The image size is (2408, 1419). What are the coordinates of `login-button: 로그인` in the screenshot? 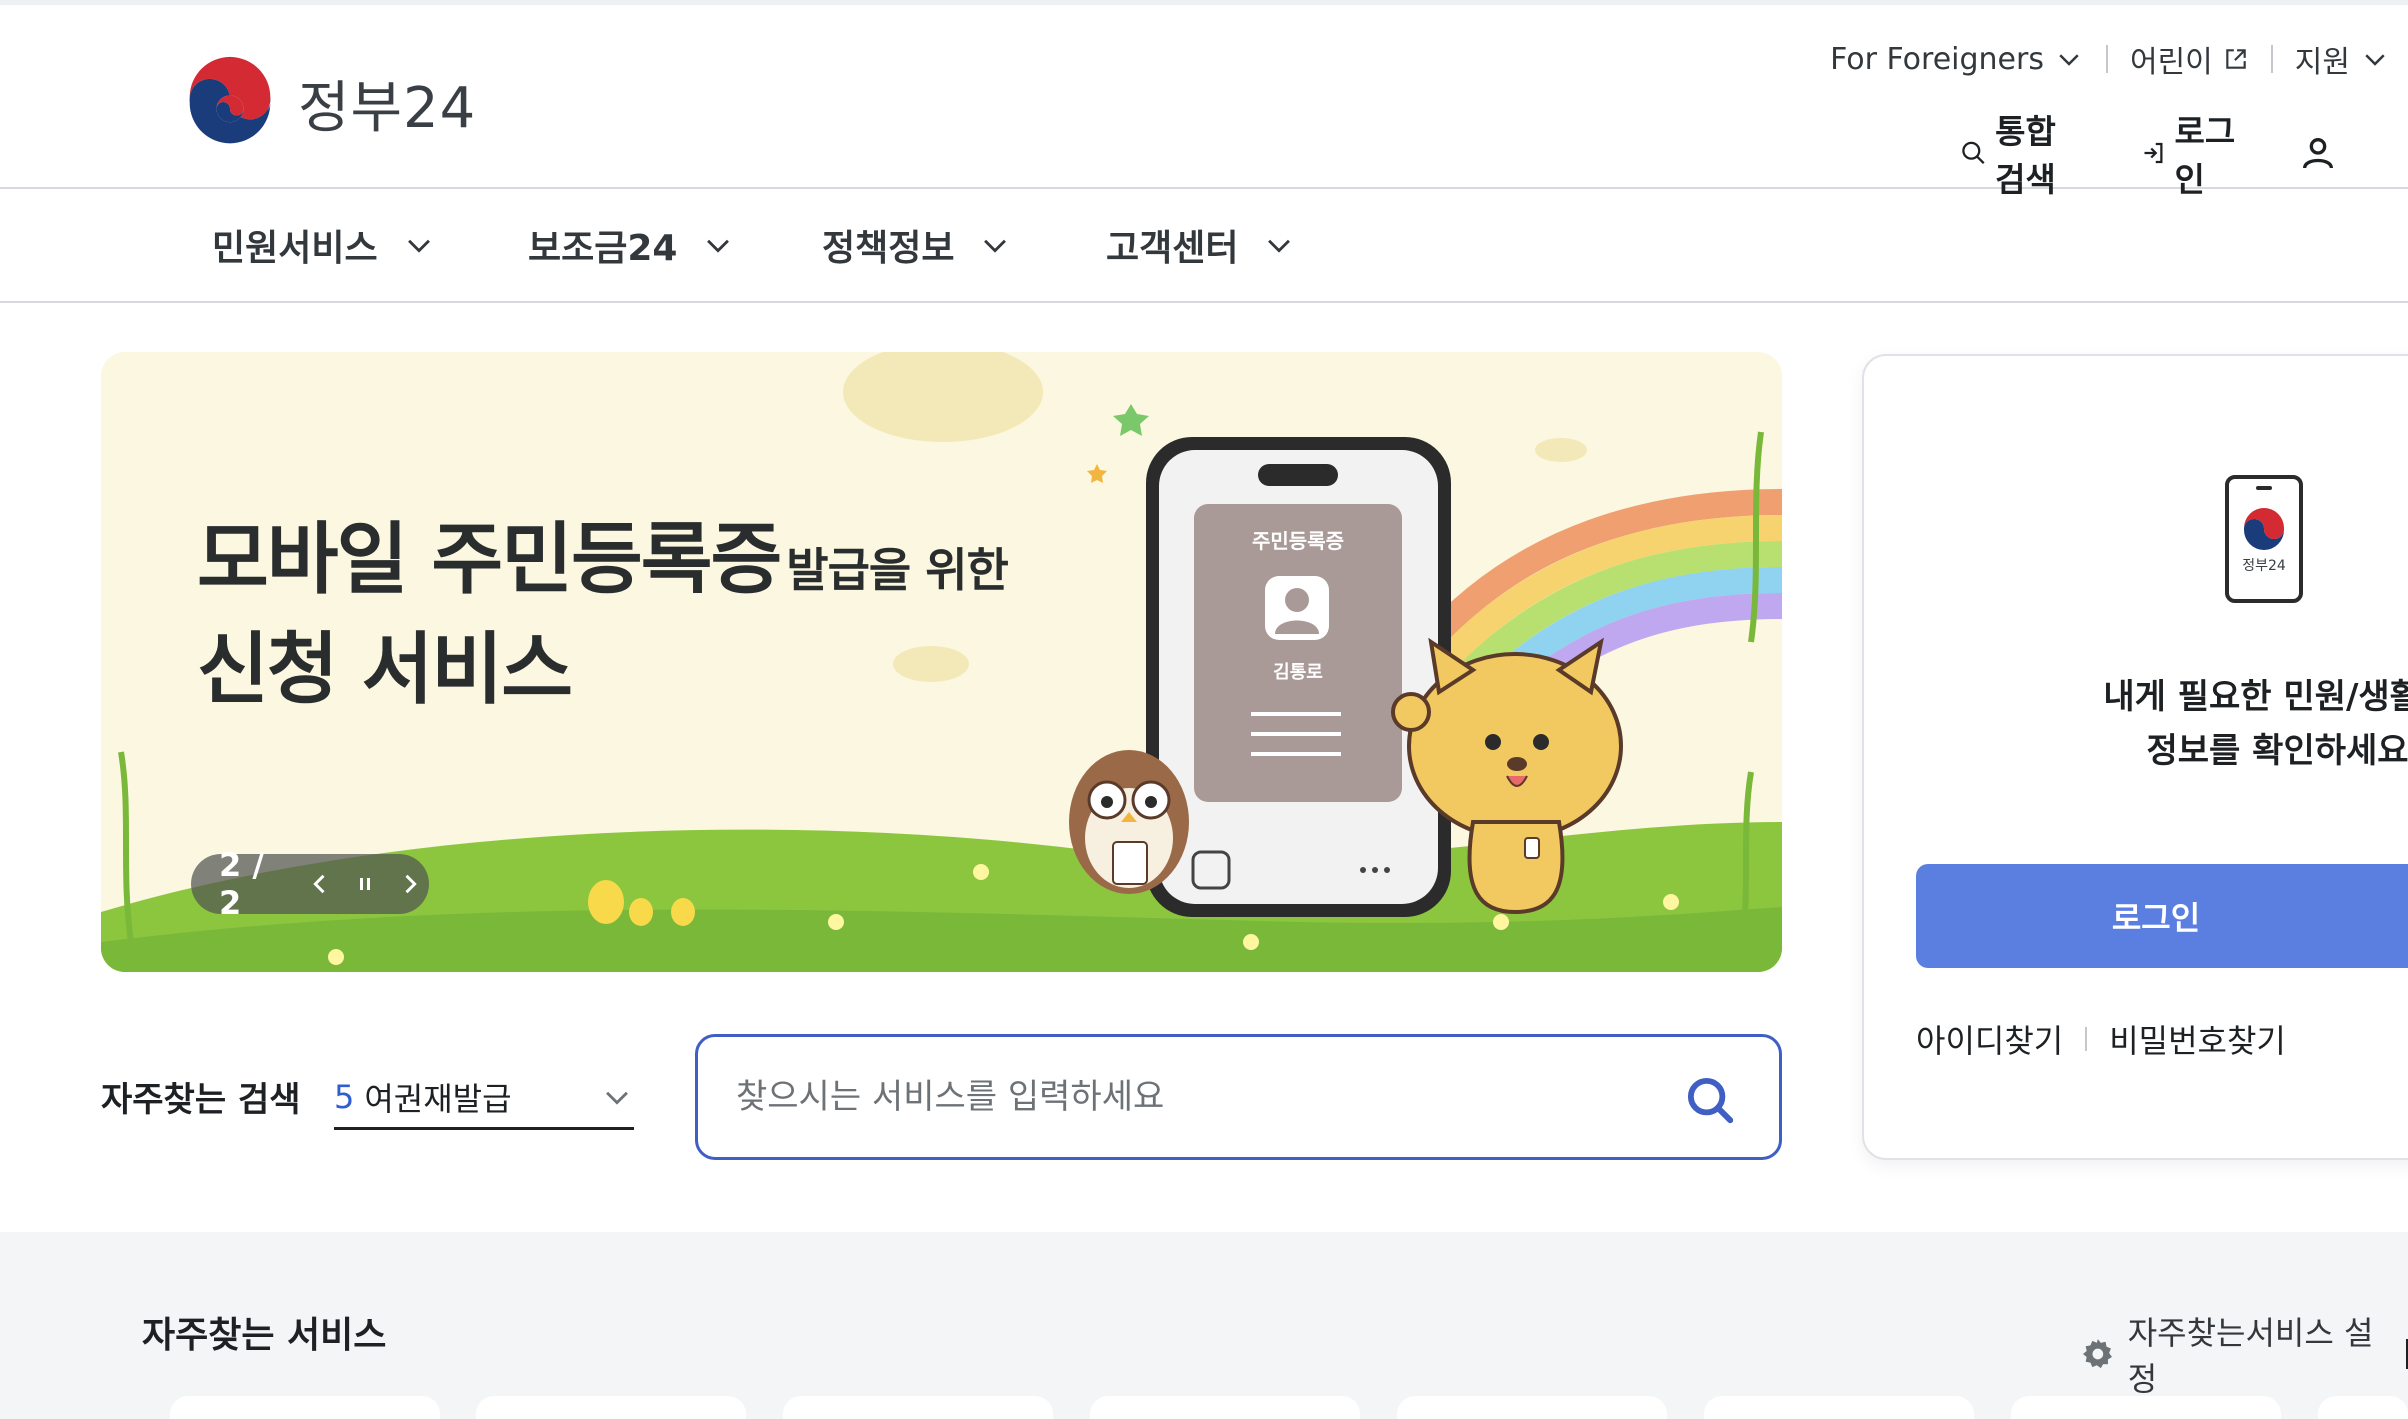 It's located at (2162, 916).